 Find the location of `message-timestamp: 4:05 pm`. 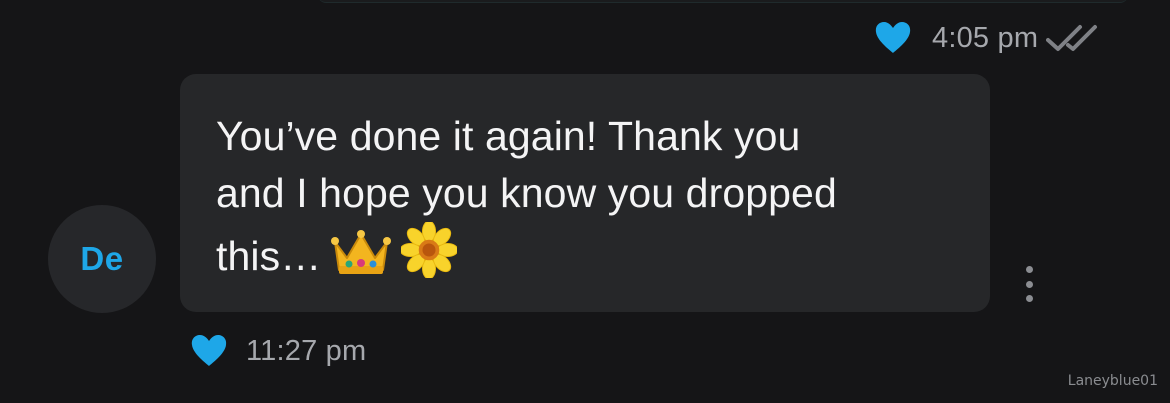

message-timestamp: 4:05 pm is located at coordinates (985, 37).